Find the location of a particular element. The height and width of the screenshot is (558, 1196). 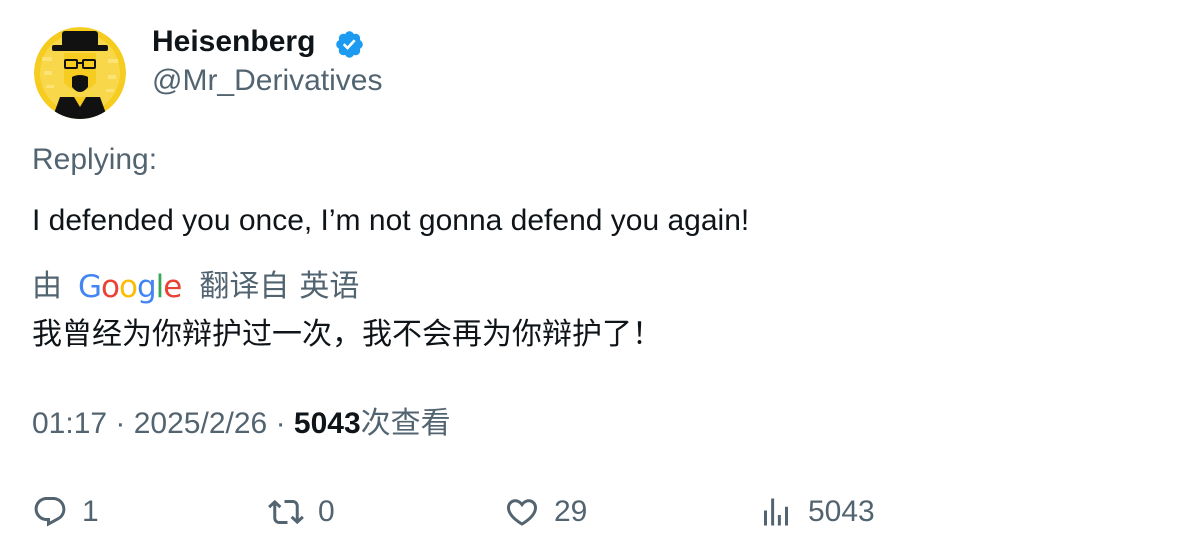

translation-attribution: 由 Google 翻译自 英语 is located at coordinates (195, 287).